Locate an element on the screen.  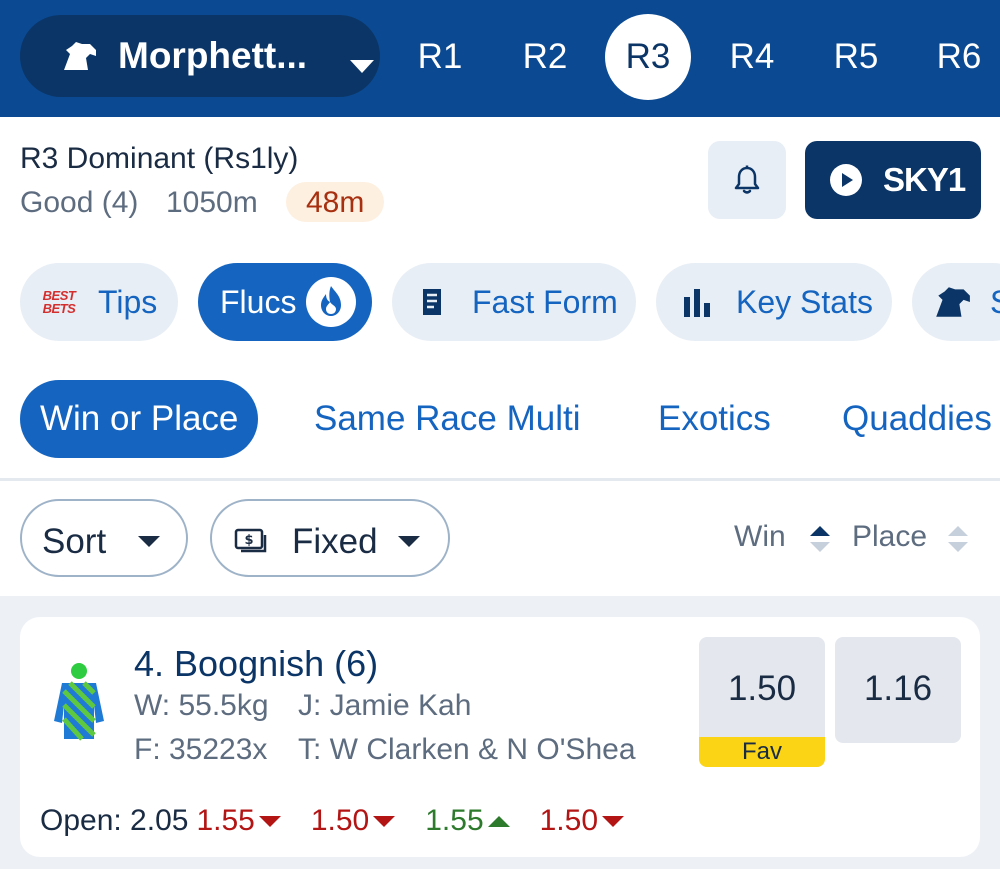
form-document-icon is located at coordinates (432, 302).